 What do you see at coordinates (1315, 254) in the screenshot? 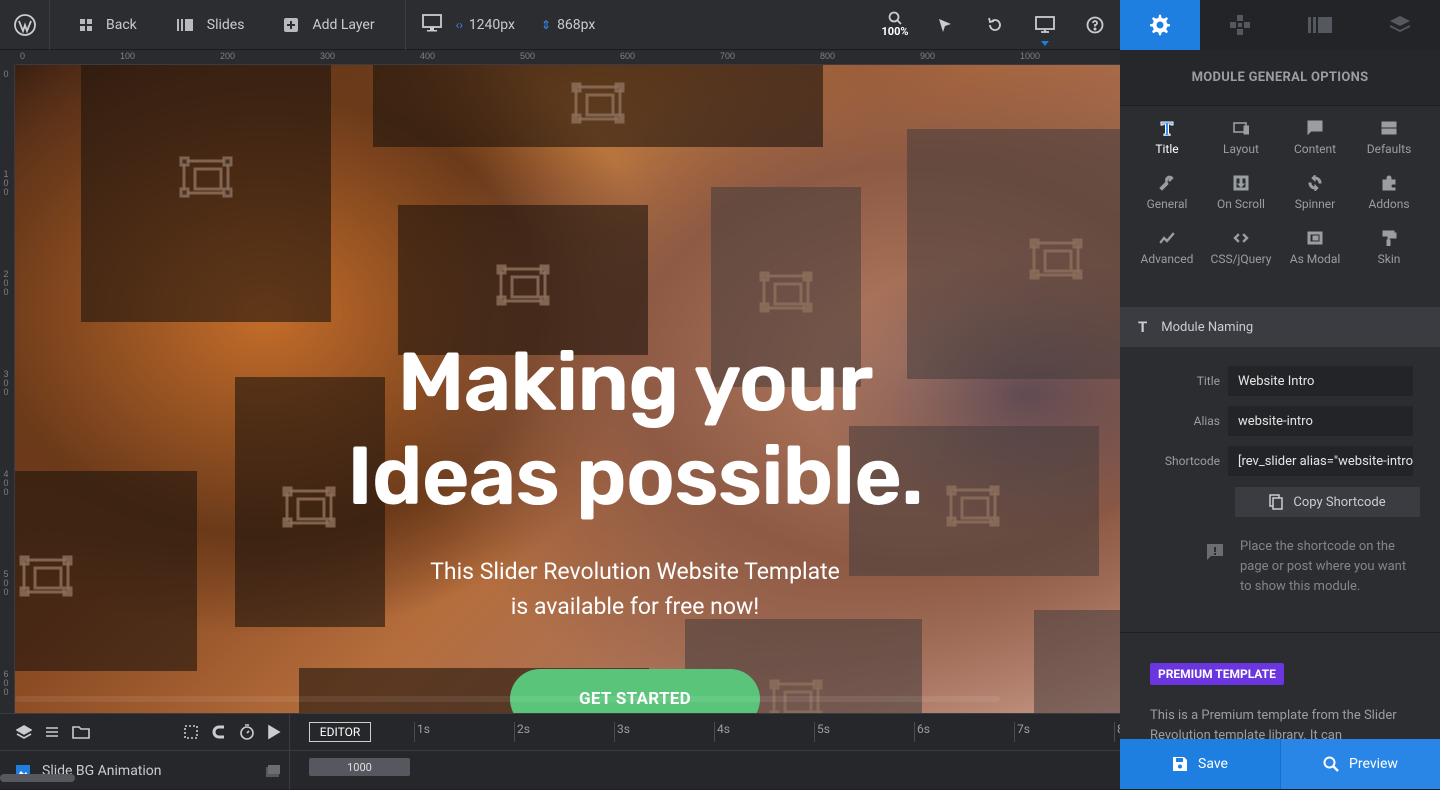
I see `option-as-modal: As Modal` at bounding box center [1315, 254].